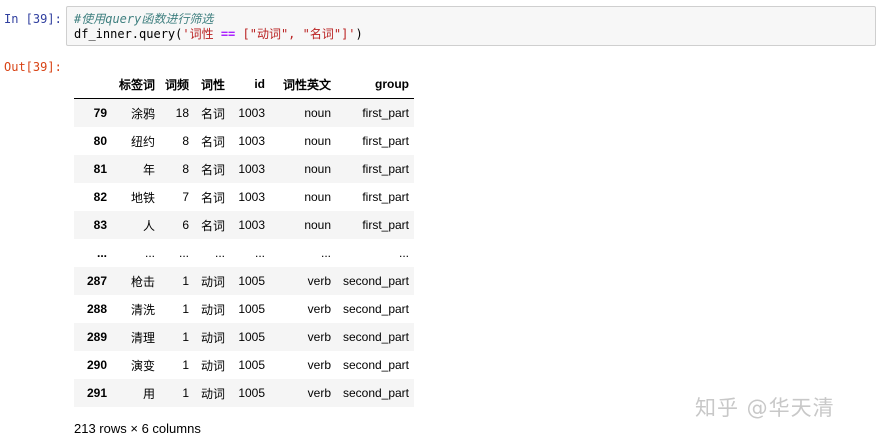 This screenshot has height=442, width=883. What do you see at coordinates (201, 34) in the screenshot?
I see `code-string-part1: '词性` at bounding box center [201, 34].